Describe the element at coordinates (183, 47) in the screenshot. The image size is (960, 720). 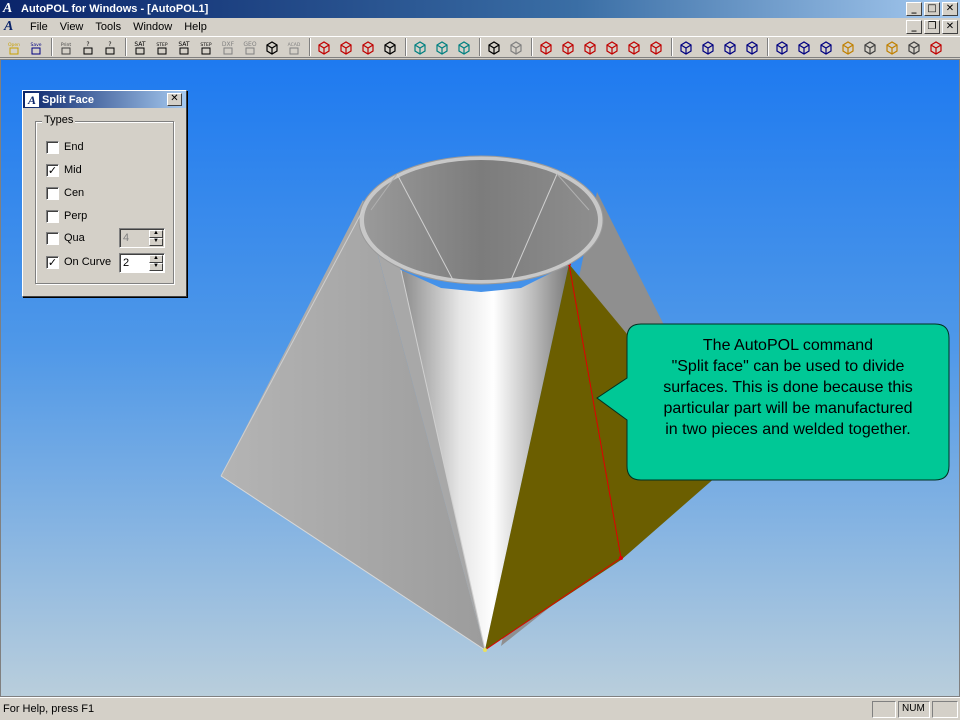
I see `sat-export-button: SAT` at that location.